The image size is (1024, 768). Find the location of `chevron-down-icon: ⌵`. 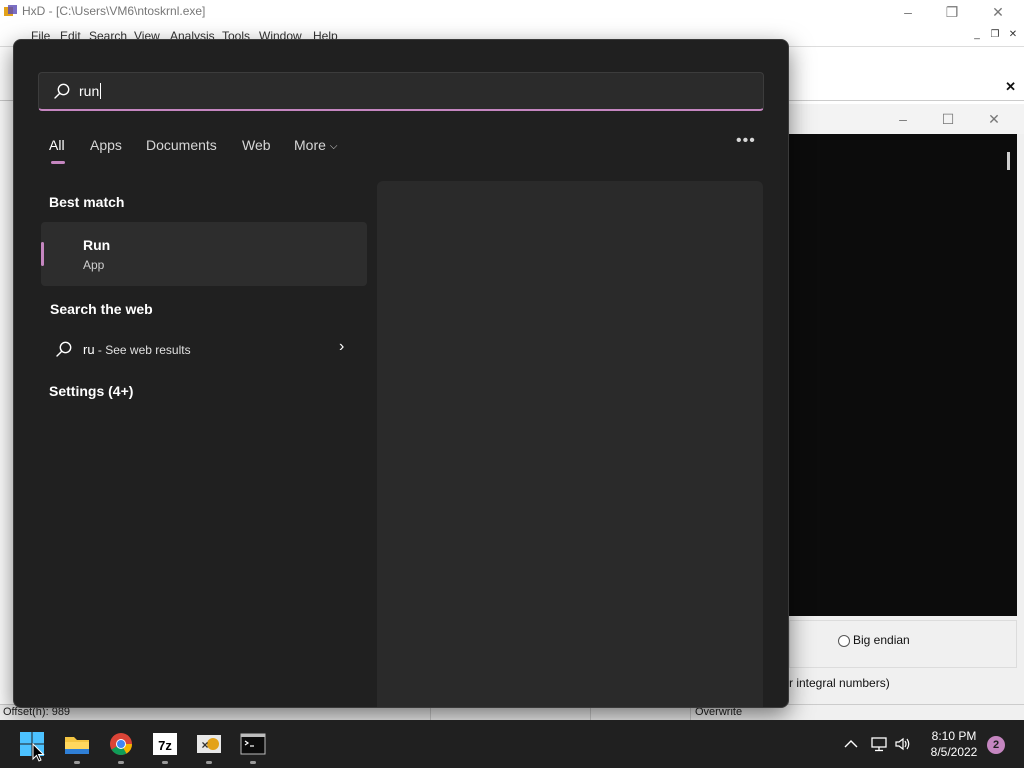

chevron-down-icon: ⌵ is located at coordinates (333, 146).